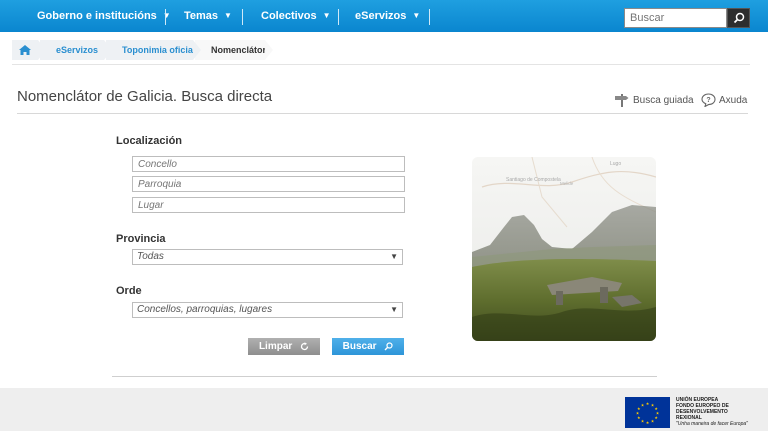 The width and height of the screenshot is (768, 431). What do you see at coordinates (205, 309) in the screenshot?
I see `order-selected-value: Concellos, parroquias, lugares` at bounding box center [205, 309].